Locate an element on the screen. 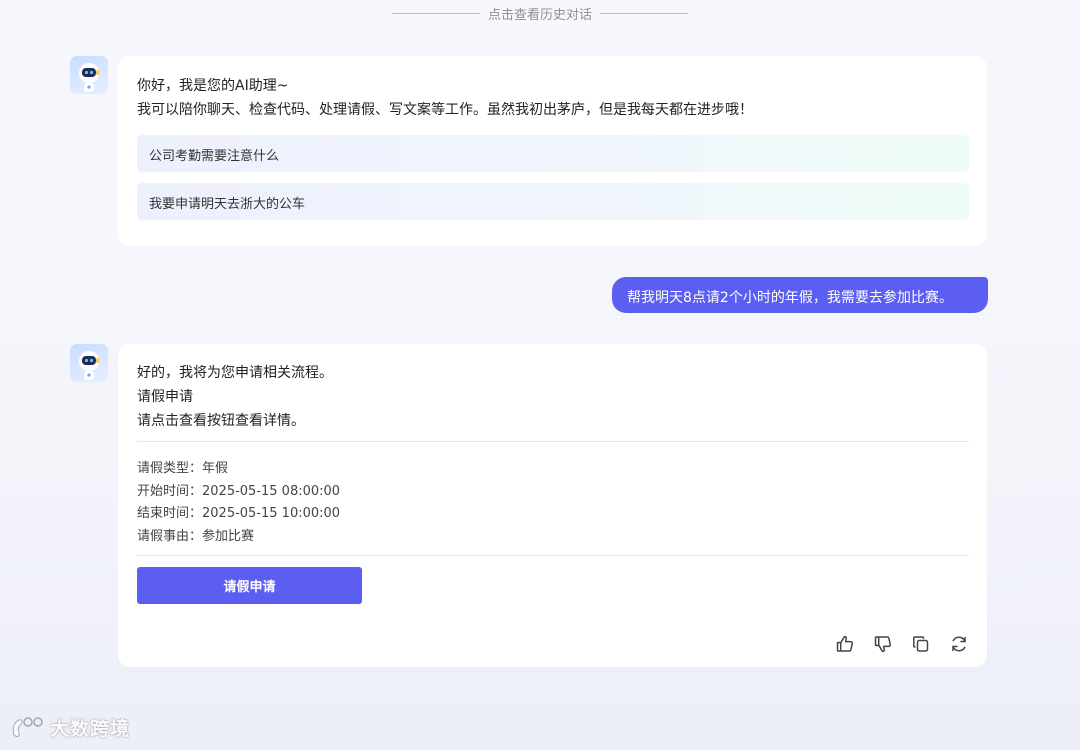  end-time: 结束时间：2025-05-15 10:00:00 is located at coordinates (239, 513).